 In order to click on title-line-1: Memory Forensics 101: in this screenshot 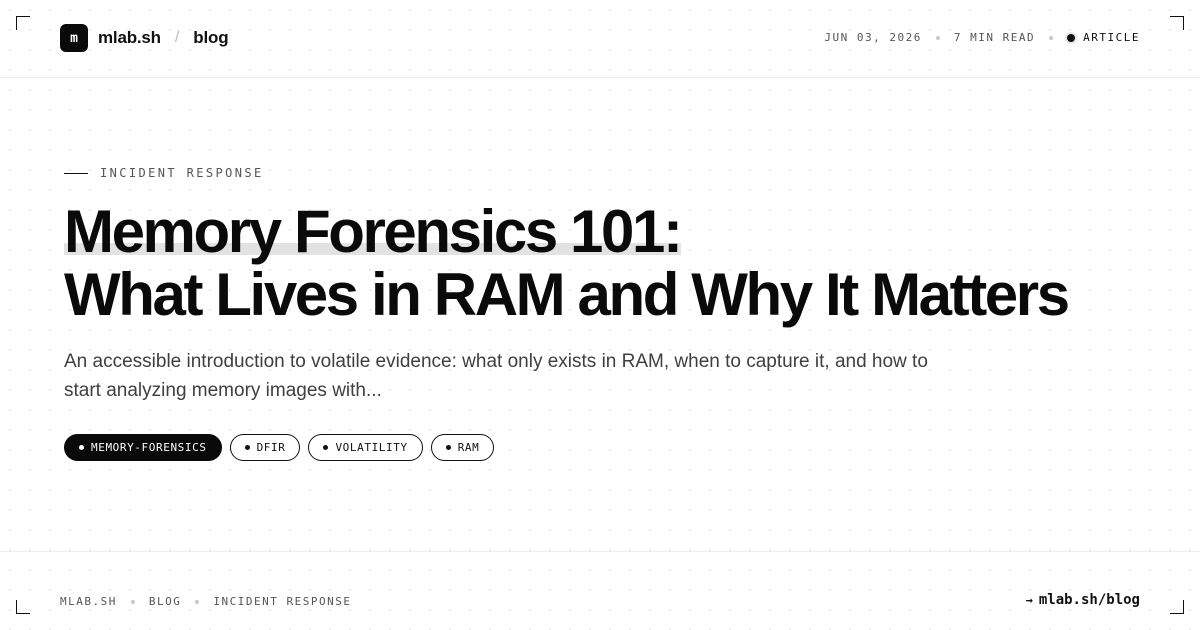, I will do `click(373, 231)`.